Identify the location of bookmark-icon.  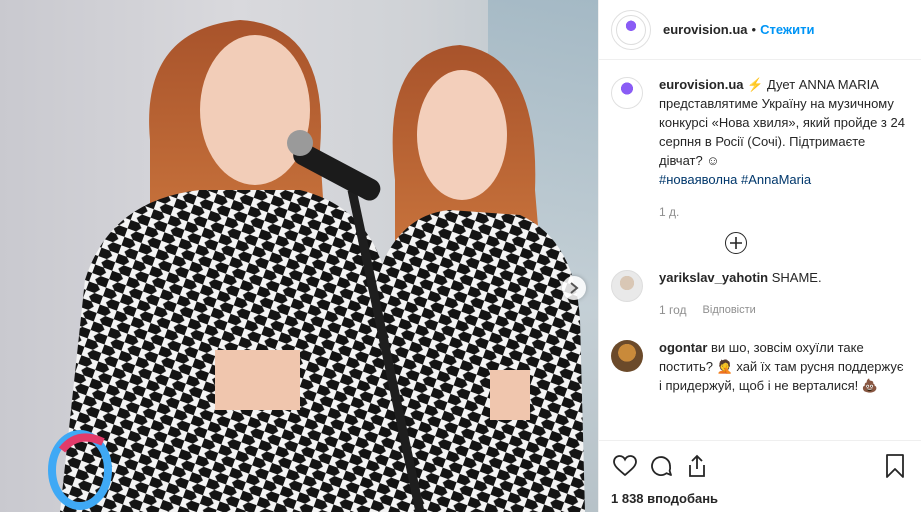
(895, 466).